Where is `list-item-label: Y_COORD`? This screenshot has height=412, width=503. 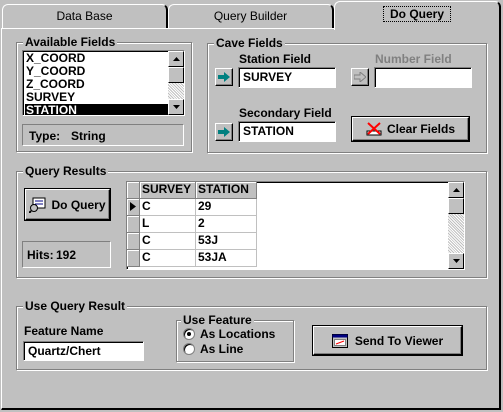 list-item-label: Y_COORD is located at coordinates (56, 71).